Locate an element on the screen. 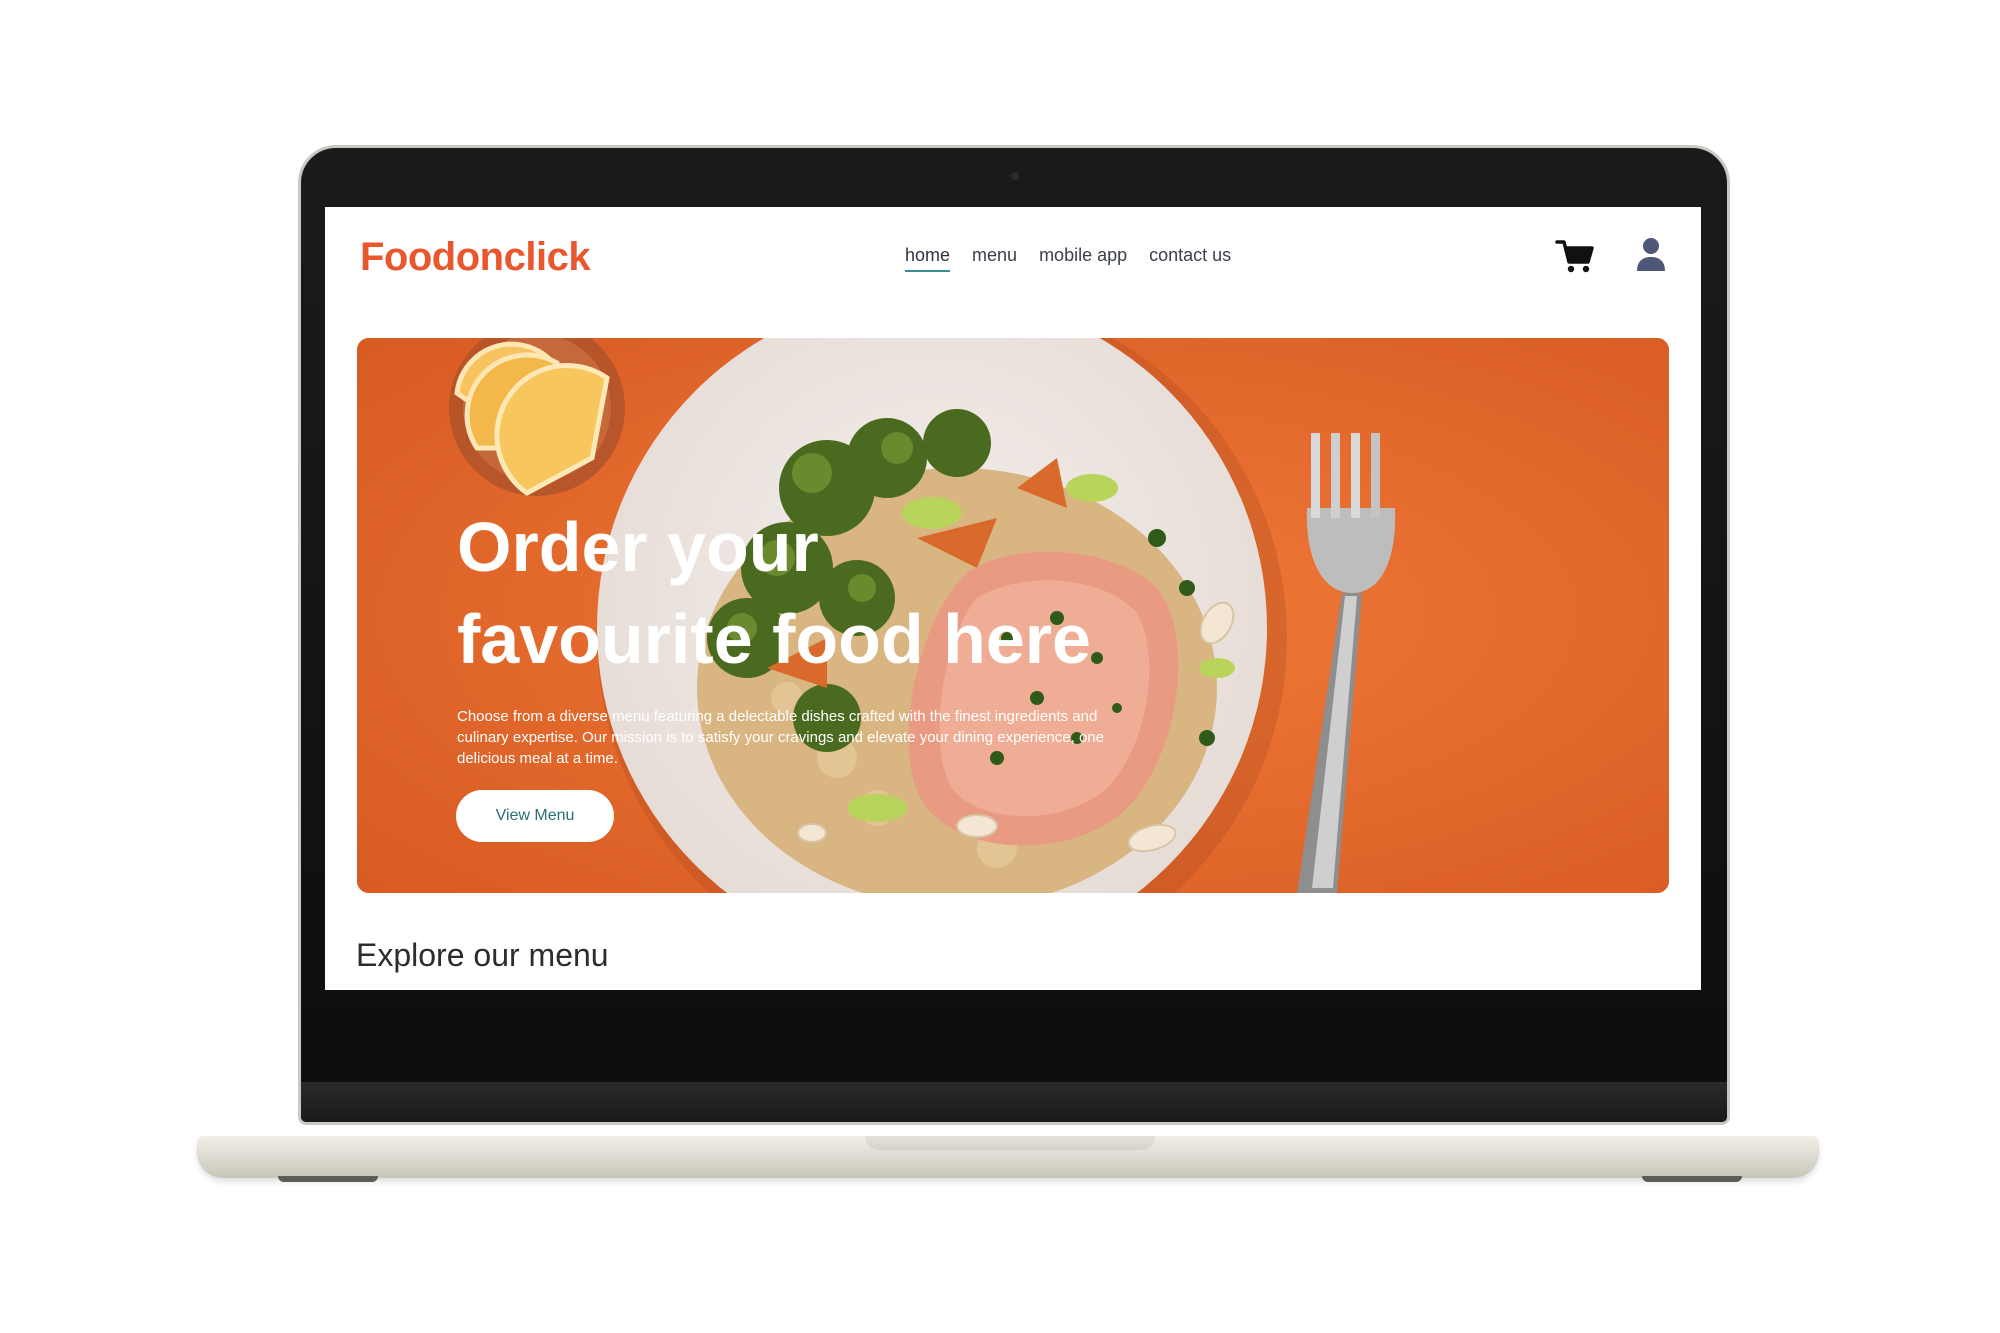  lid-hinge-strip is located at coordinates (1014, 1102).